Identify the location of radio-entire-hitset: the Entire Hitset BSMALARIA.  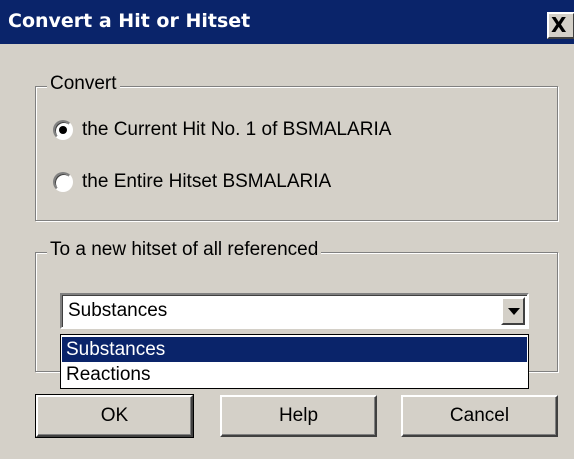
(192, 182).